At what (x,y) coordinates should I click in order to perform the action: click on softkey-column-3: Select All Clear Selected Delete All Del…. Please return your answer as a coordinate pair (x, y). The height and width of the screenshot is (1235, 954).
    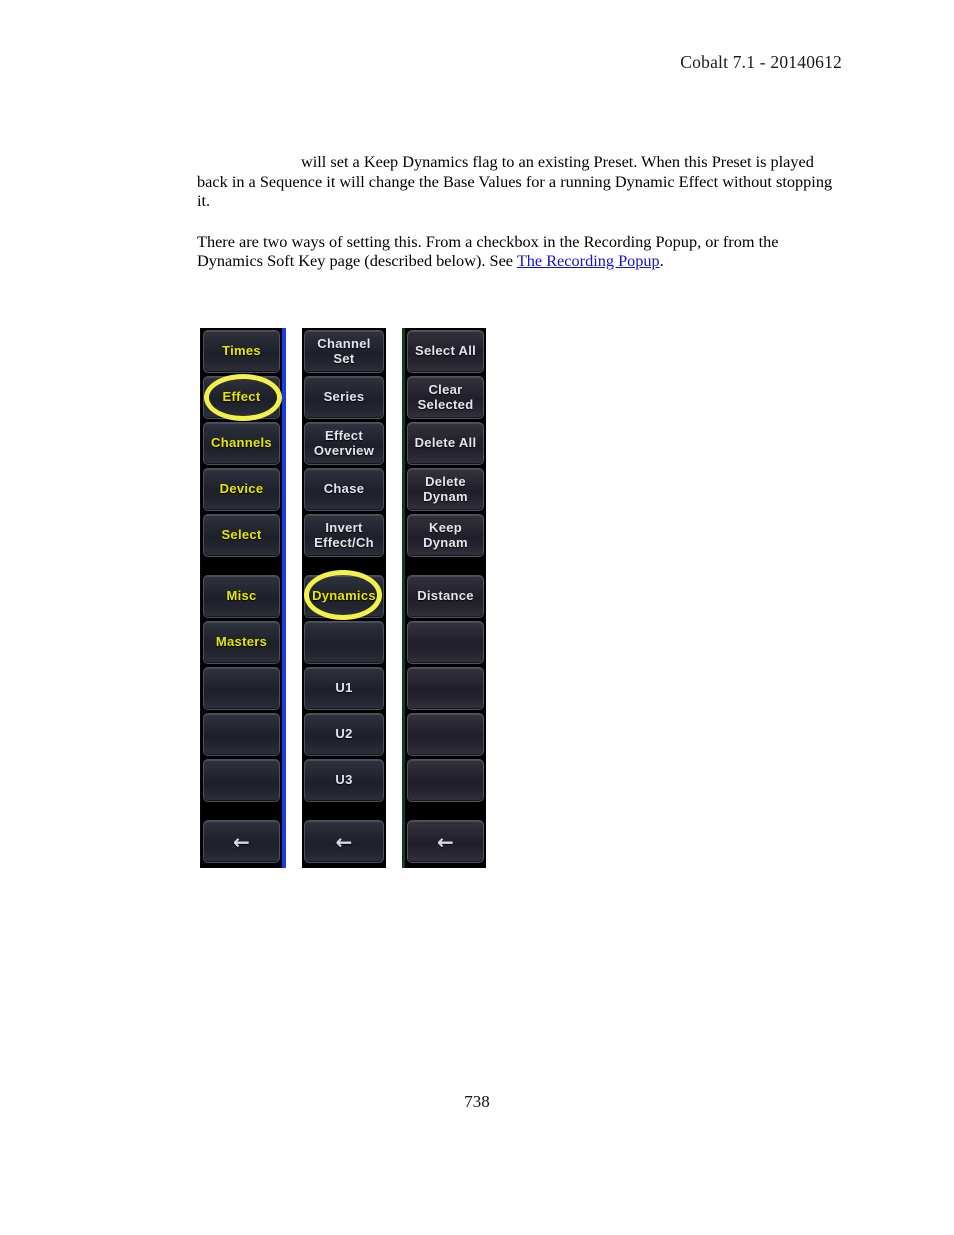
    Looking at the image, I should click on (444, 598).